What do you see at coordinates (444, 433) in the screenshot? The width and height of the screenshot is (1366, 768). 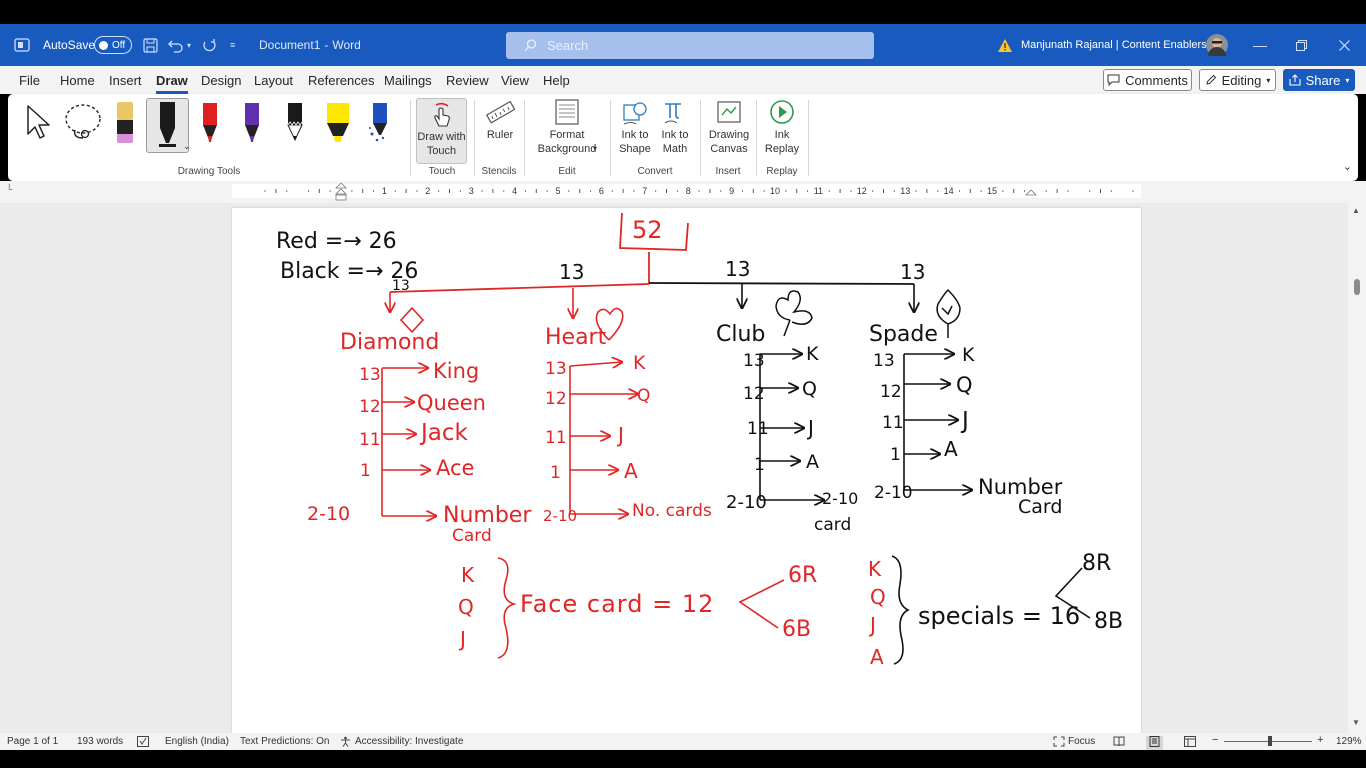 I see `ink-diamond-value: Jack` at bounding box center [444, 433].